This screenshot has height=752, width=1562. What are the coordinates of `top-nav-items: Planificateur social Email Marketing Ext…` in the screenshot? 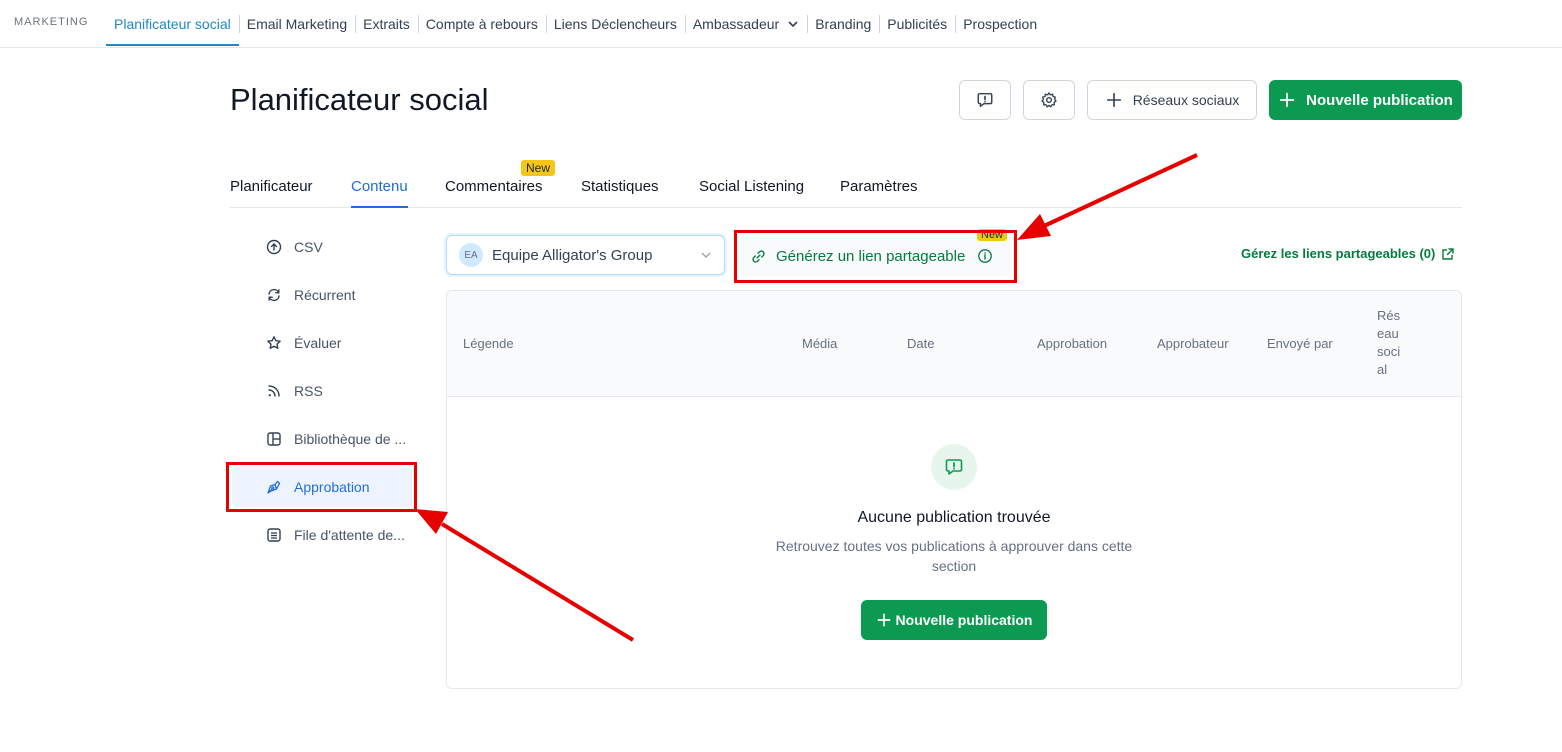 It's located at (575, 24).